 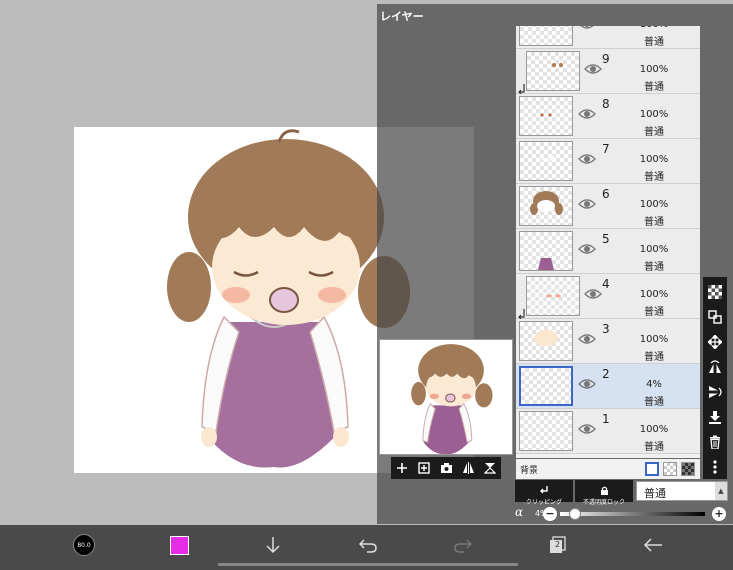 What do you see at coordinates (608, 206) in the screenshot?
I see `layer-row: 6 100% 普通` at bounding box center [608, 206].